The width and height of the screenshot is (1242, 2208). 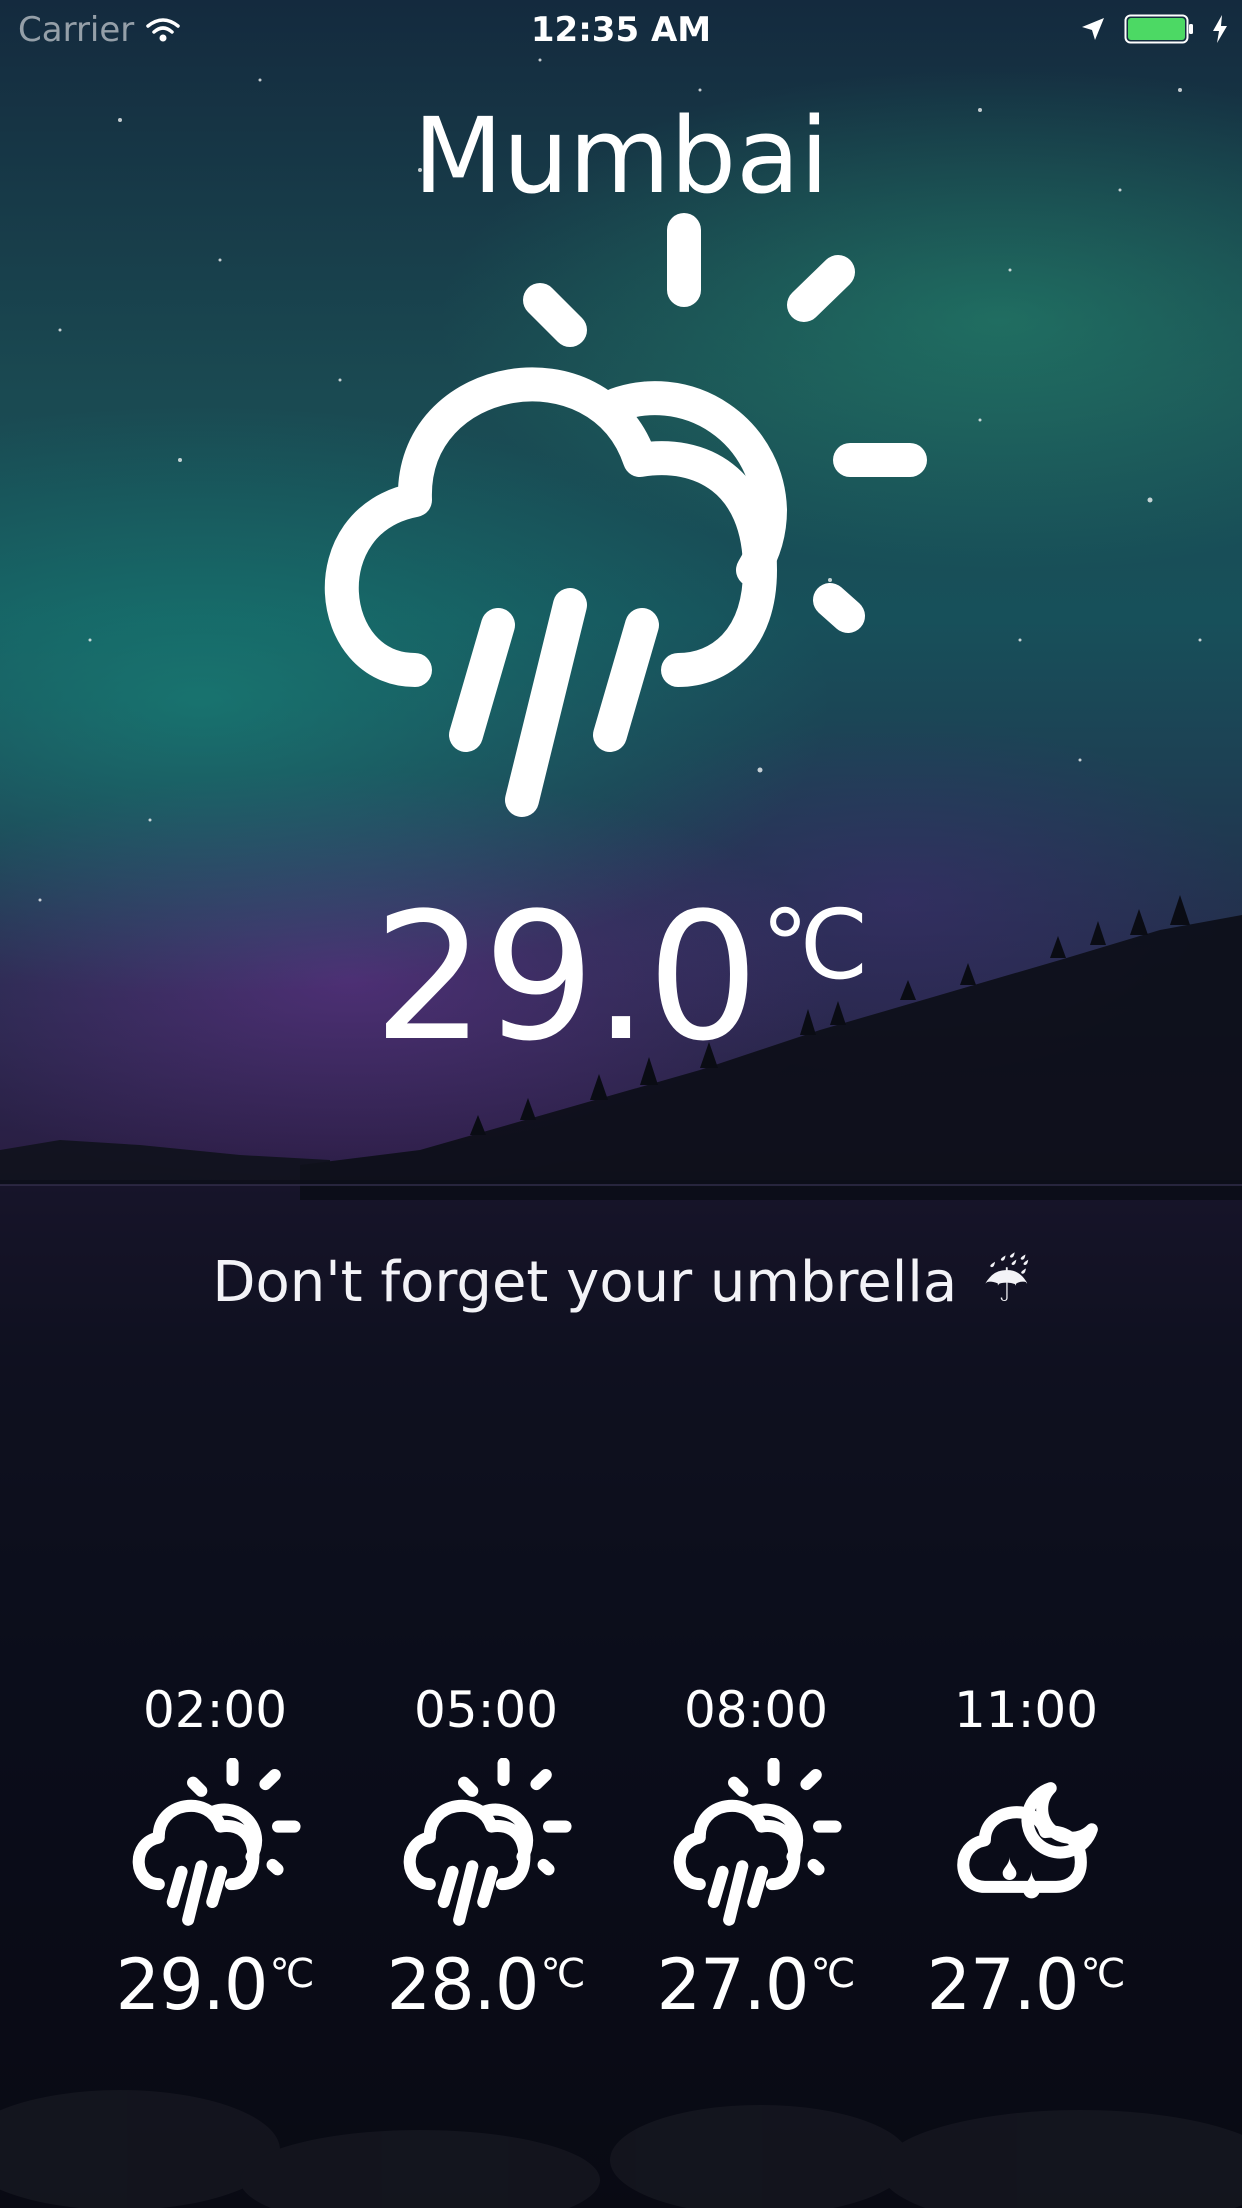 I want to click on forecast-temperature-value: 28.0, so click(x=463, y=1985).